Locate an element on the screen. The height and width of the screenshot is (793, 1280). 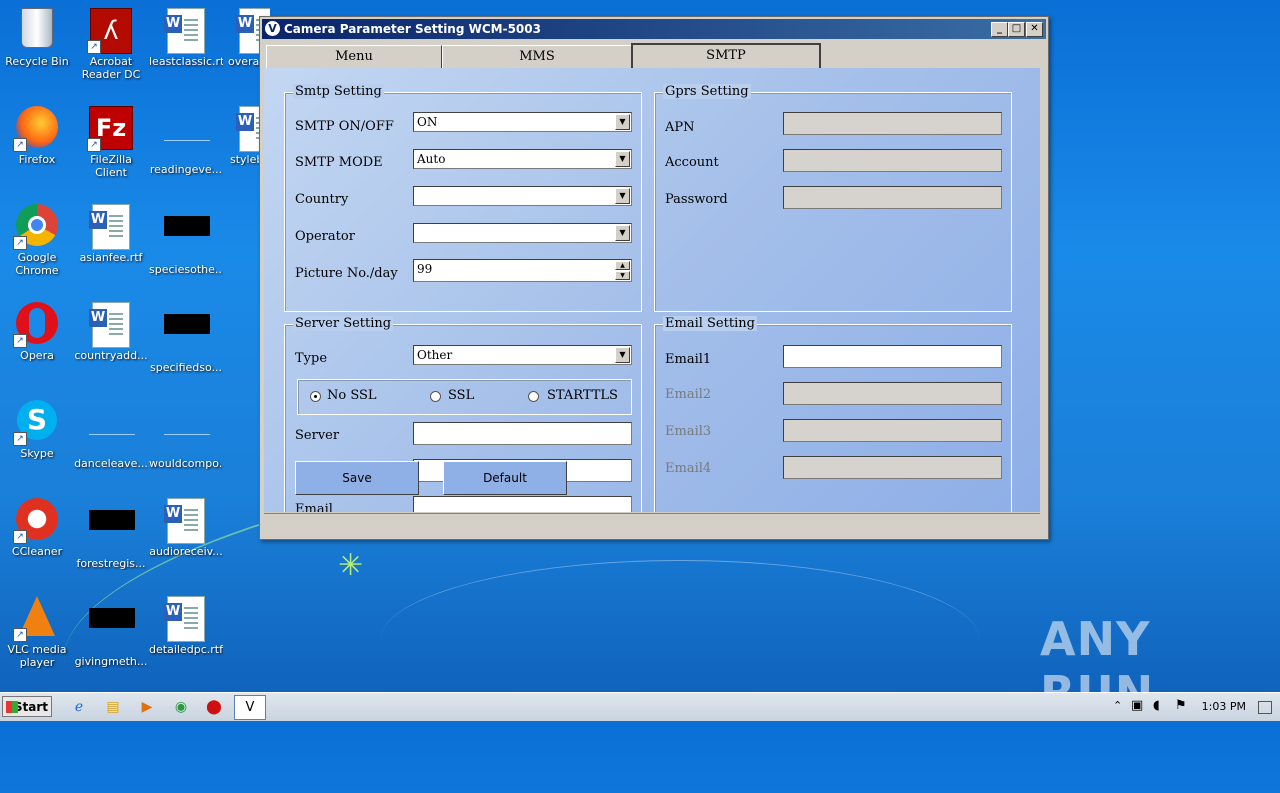
desktop-icon-skype: S ↗ Skype is located at coordinates (37, 430).